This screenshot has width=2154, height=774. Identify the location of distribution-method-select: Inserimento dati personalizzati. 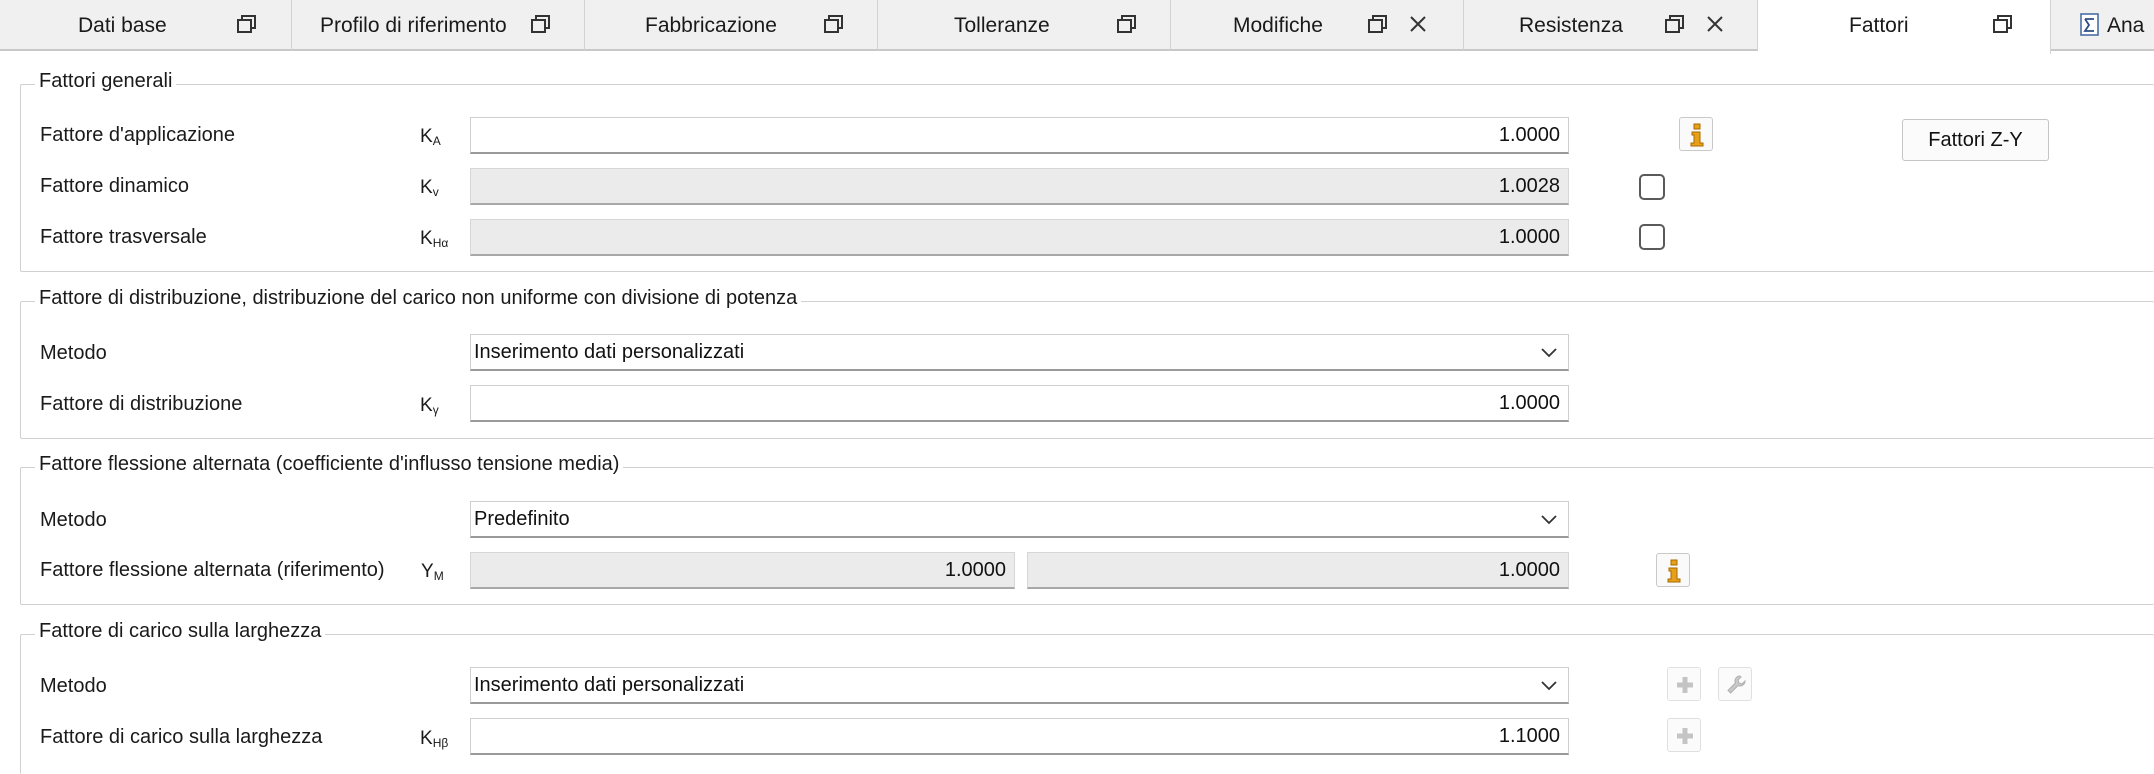
(1019, 352).